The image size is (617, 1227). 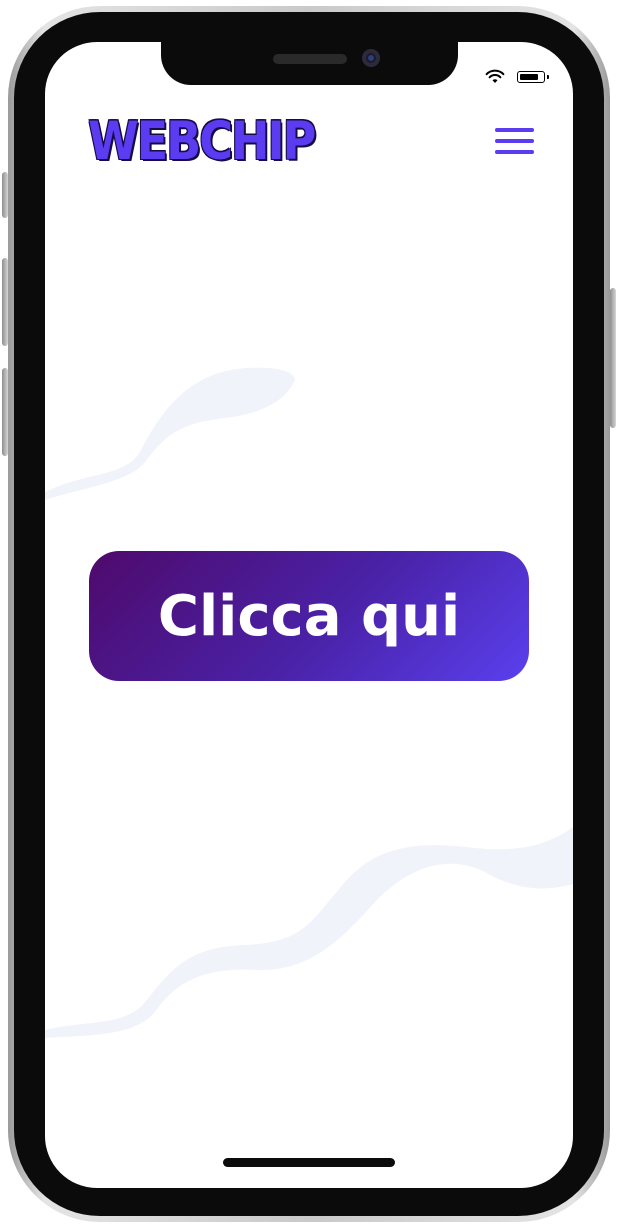 I want to click on battery-icon, so click(x=533, y=76).